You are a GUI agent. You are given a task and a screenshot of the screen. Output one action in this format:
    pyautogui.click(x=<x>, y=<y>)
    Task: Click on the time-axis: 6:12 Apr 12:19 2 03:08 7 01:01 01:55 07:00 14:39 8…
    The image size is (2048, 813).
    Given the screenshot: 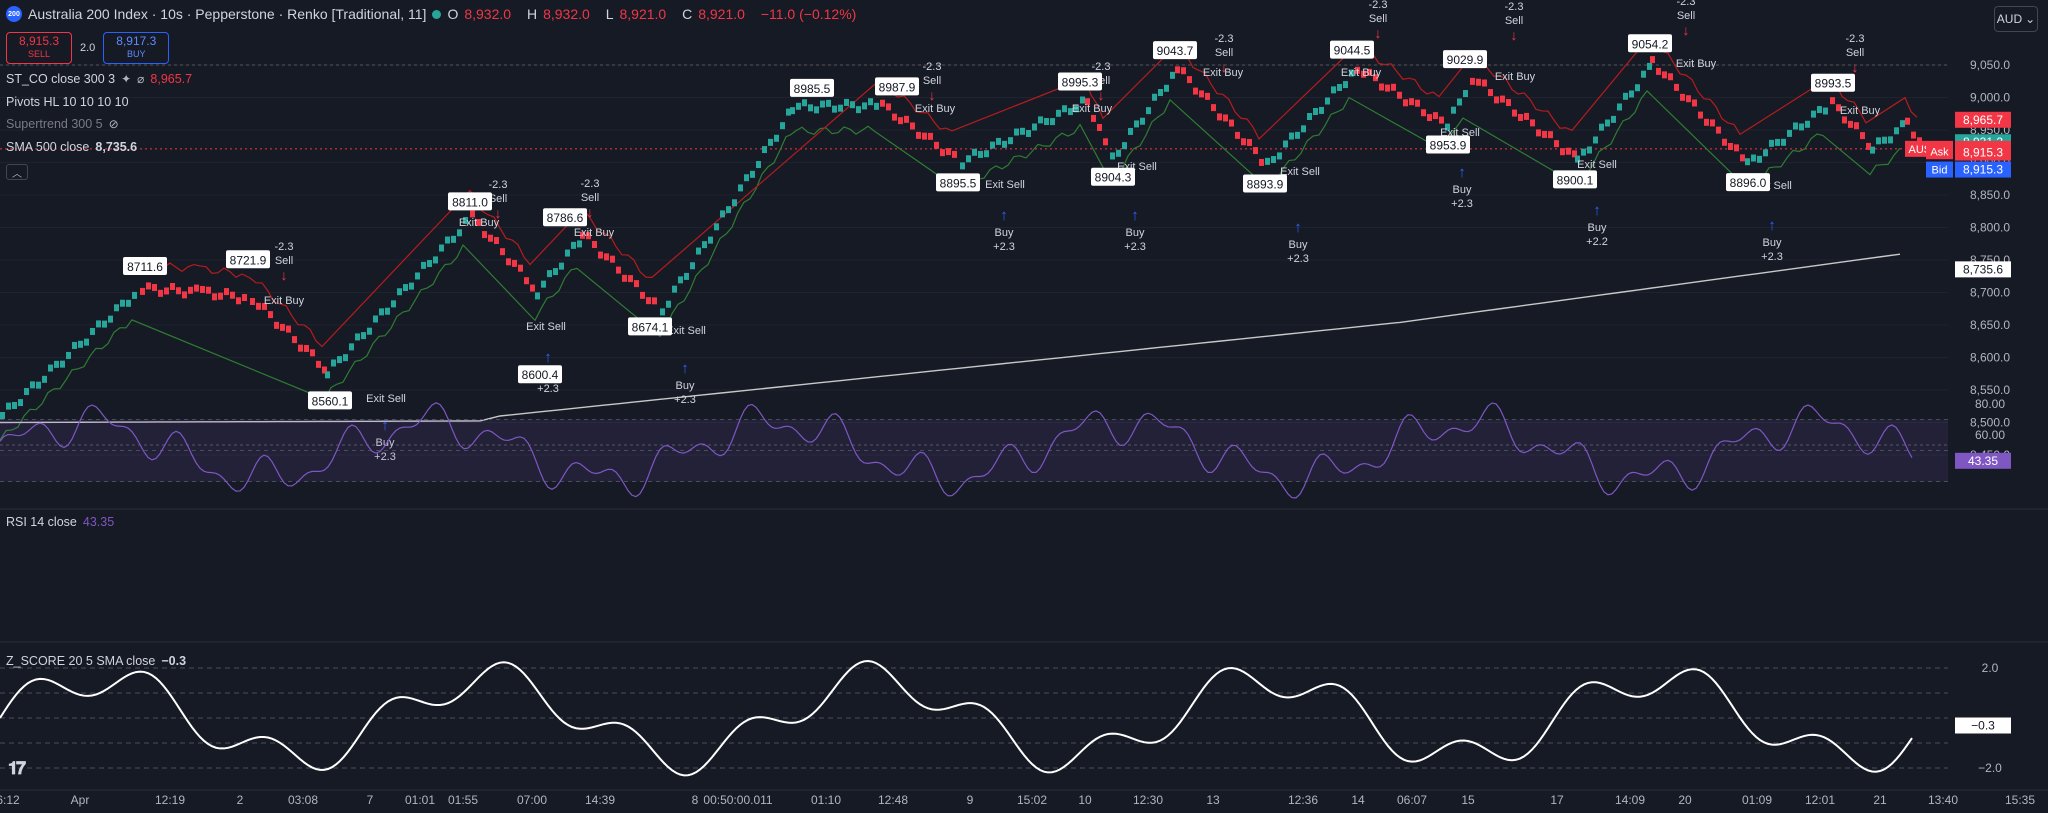 What is the action you would take?
    pyautogui.click(x=1024, y=798)
    